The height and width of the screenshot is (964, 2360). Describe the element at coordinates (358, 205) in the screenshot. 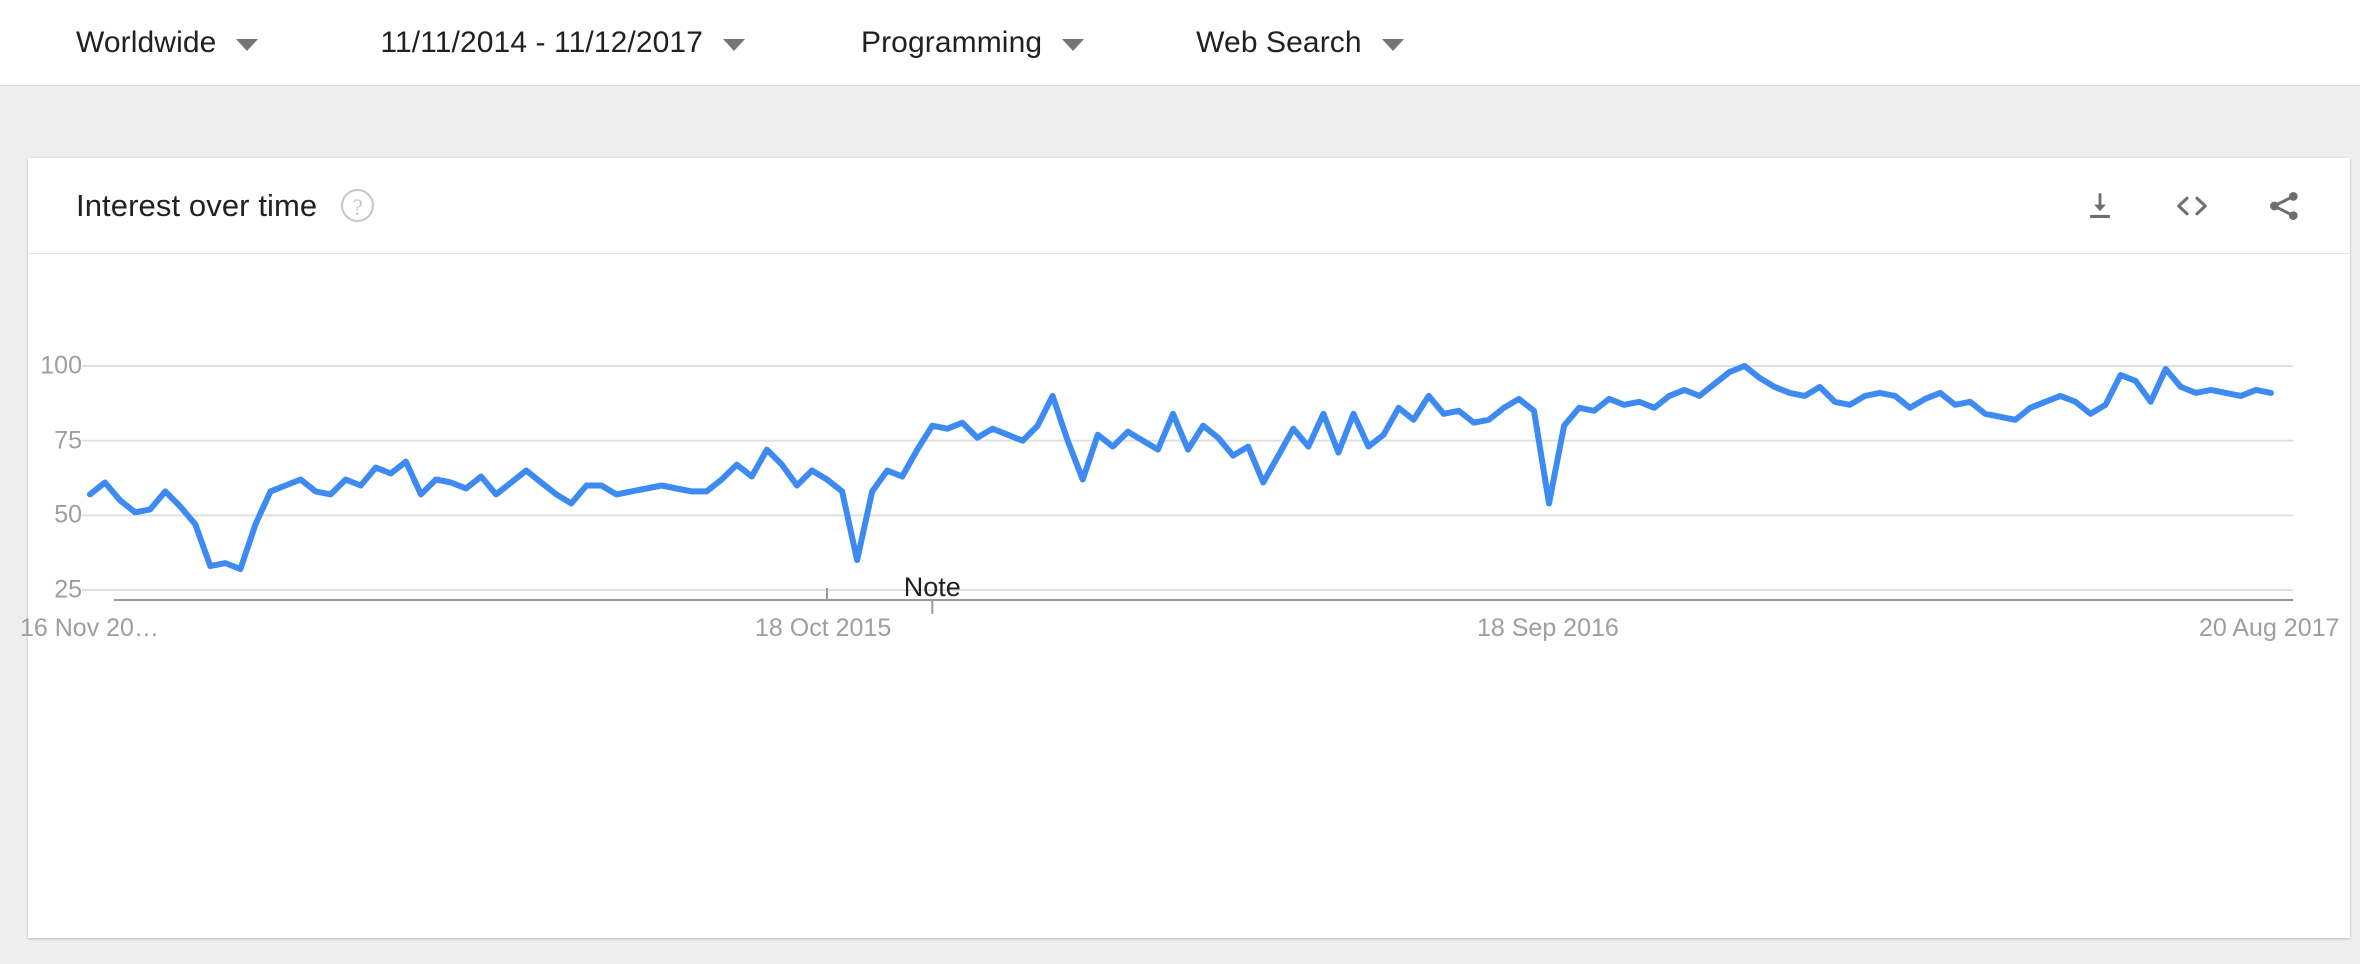

I see `help-circle-icon: ?` at that location.